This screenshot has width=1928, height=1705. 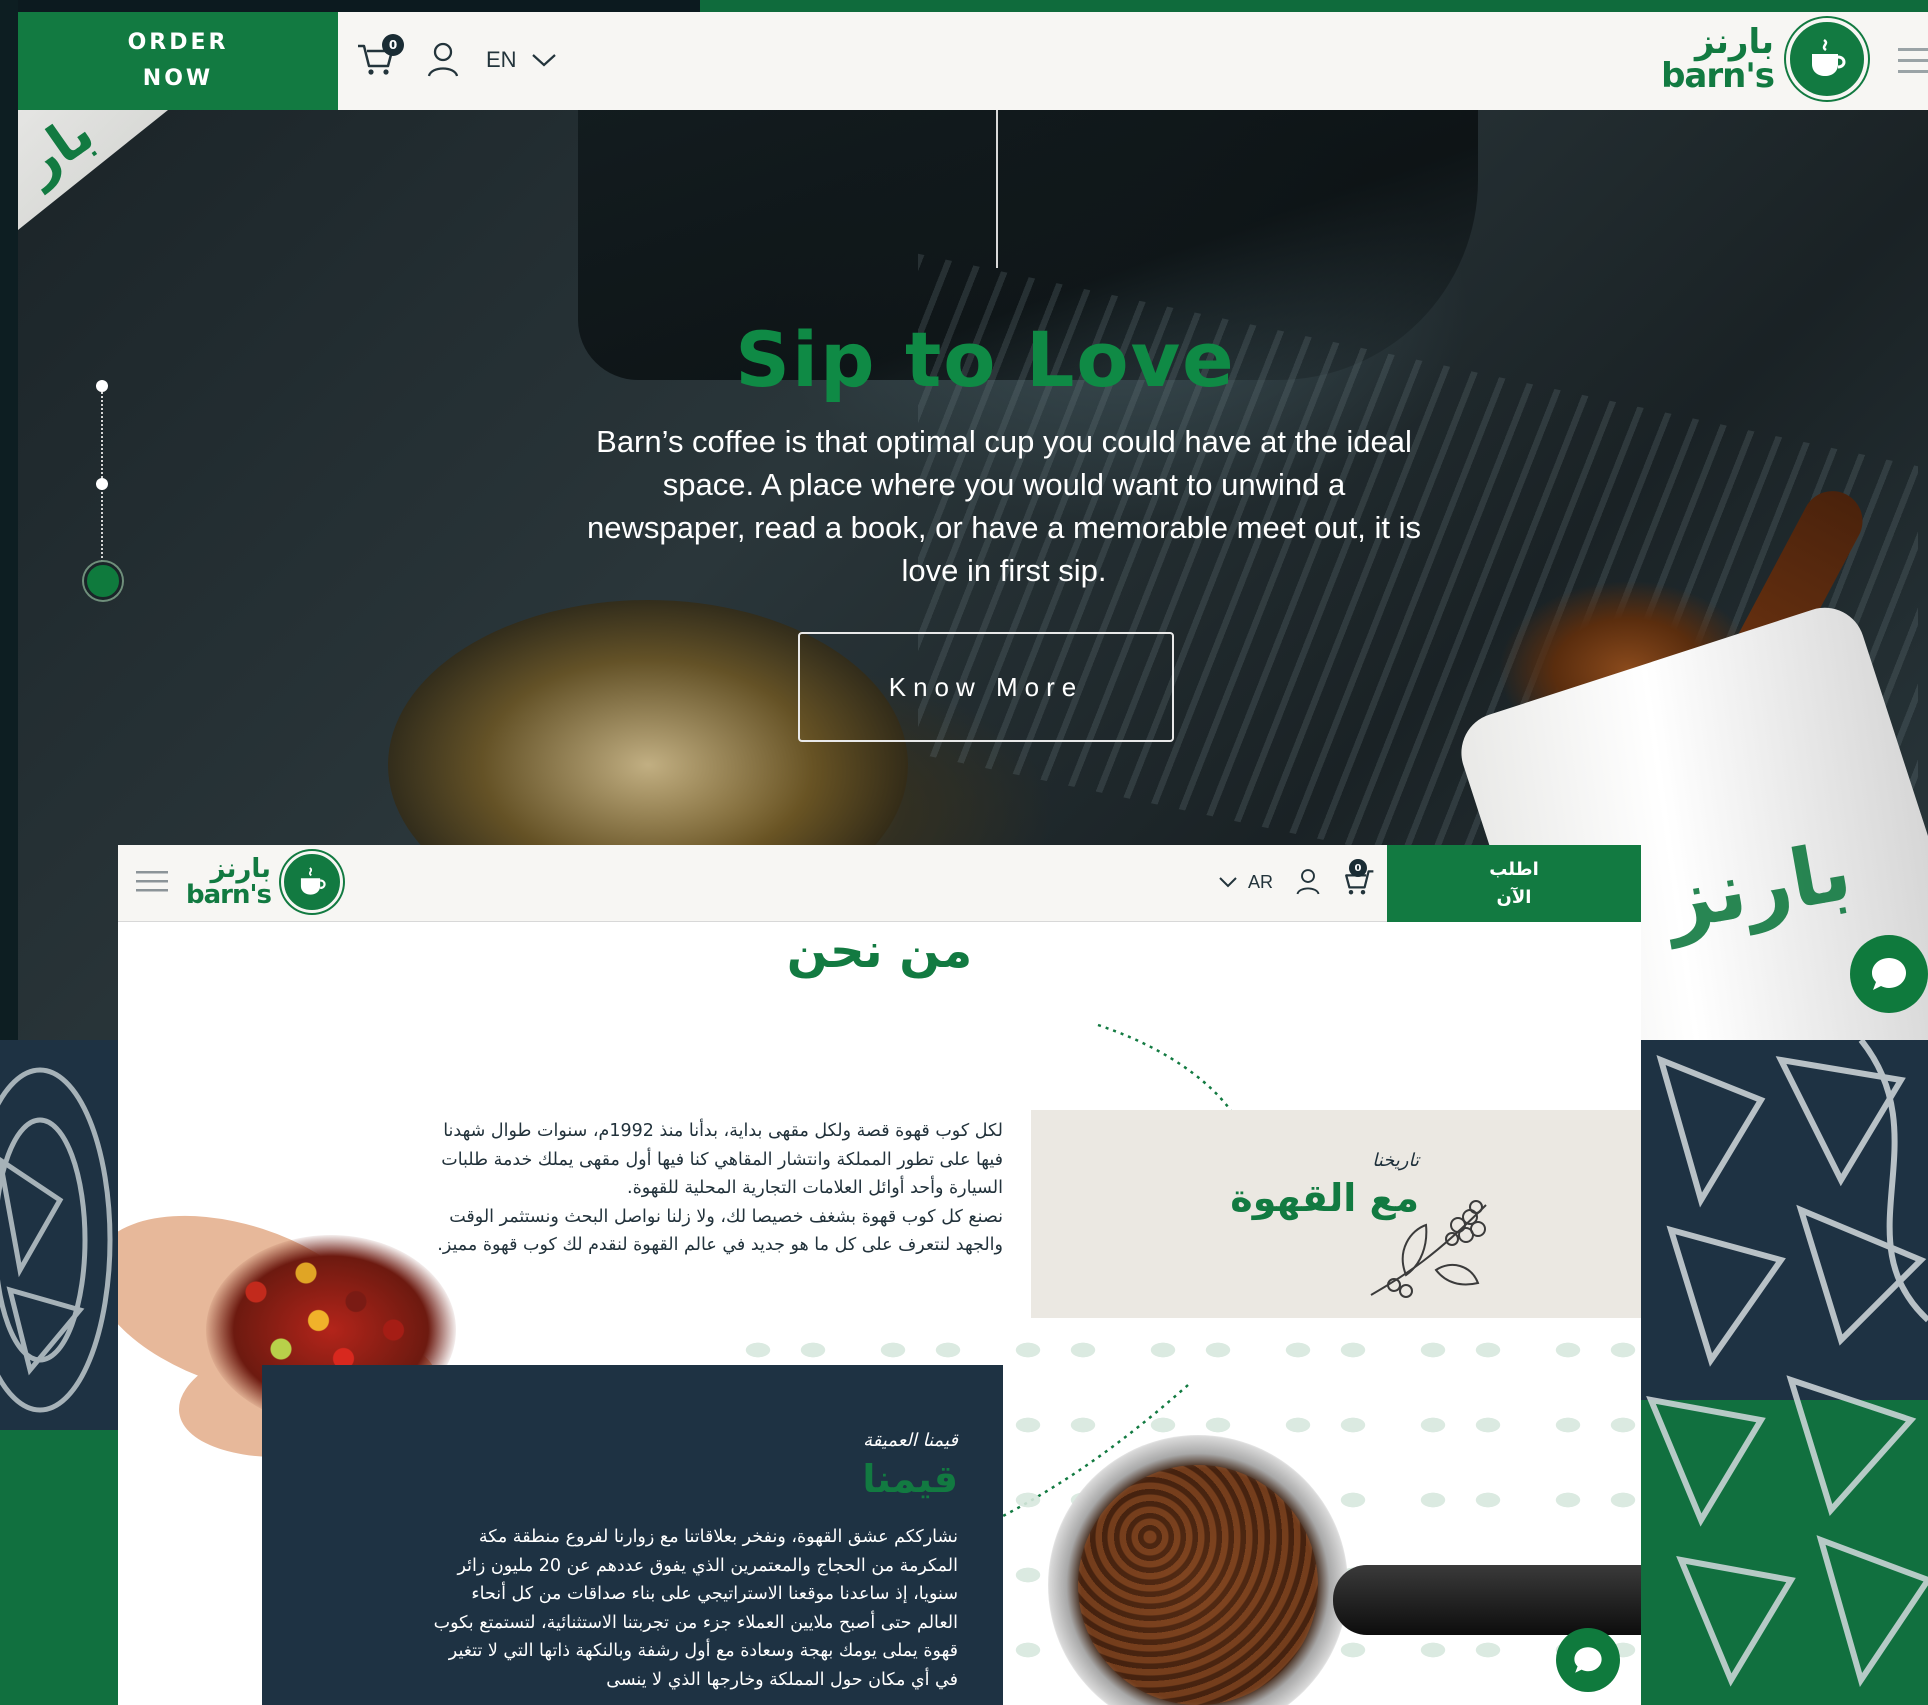 What do you see at coordinates (1336, 1214) in the screenshot?
I see `history-card: تاريخنا مع القهوة` at bounding box center [1336, 1214].